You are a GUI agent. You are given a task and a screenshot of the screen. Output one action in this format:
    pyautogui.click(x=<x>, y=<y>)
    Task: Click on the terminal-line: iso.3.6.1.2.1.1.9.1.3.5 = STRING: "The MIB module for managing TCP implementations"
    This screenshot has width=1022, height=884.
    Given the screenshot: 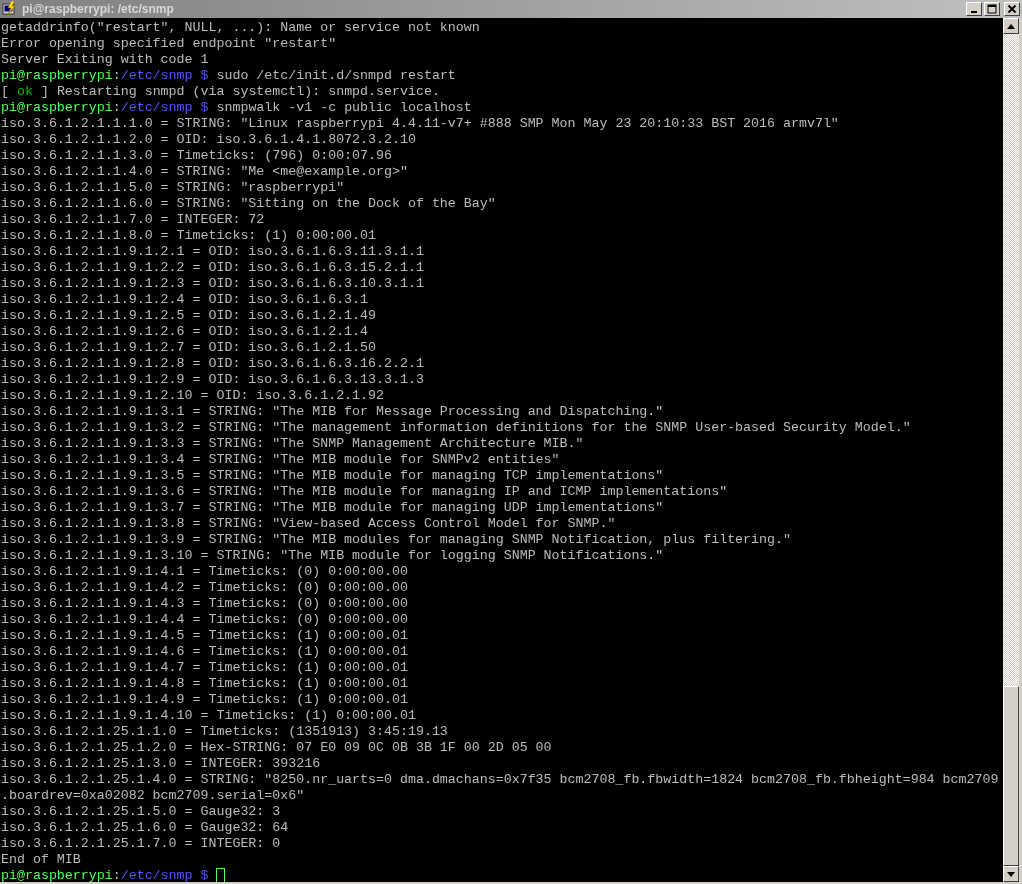 What is the action you would take?
    pyautogui.click(x=332, y=476)
    